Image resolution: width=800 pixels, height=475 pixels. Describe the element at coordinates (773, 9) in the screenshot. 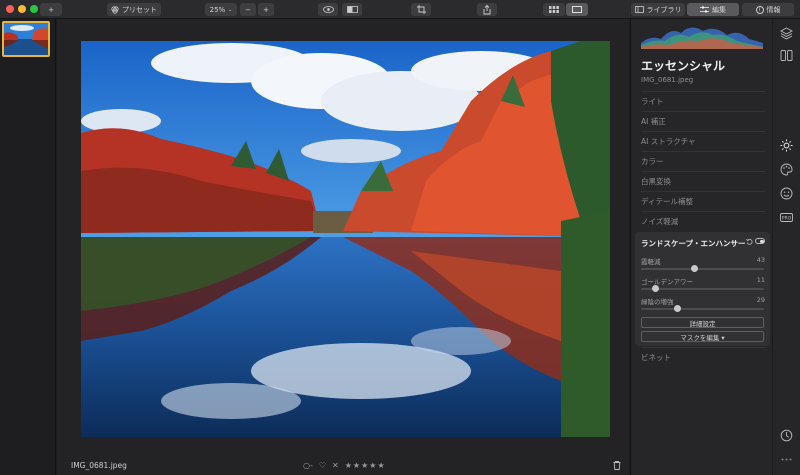

I see `tab-info-label: 情報` at that location.